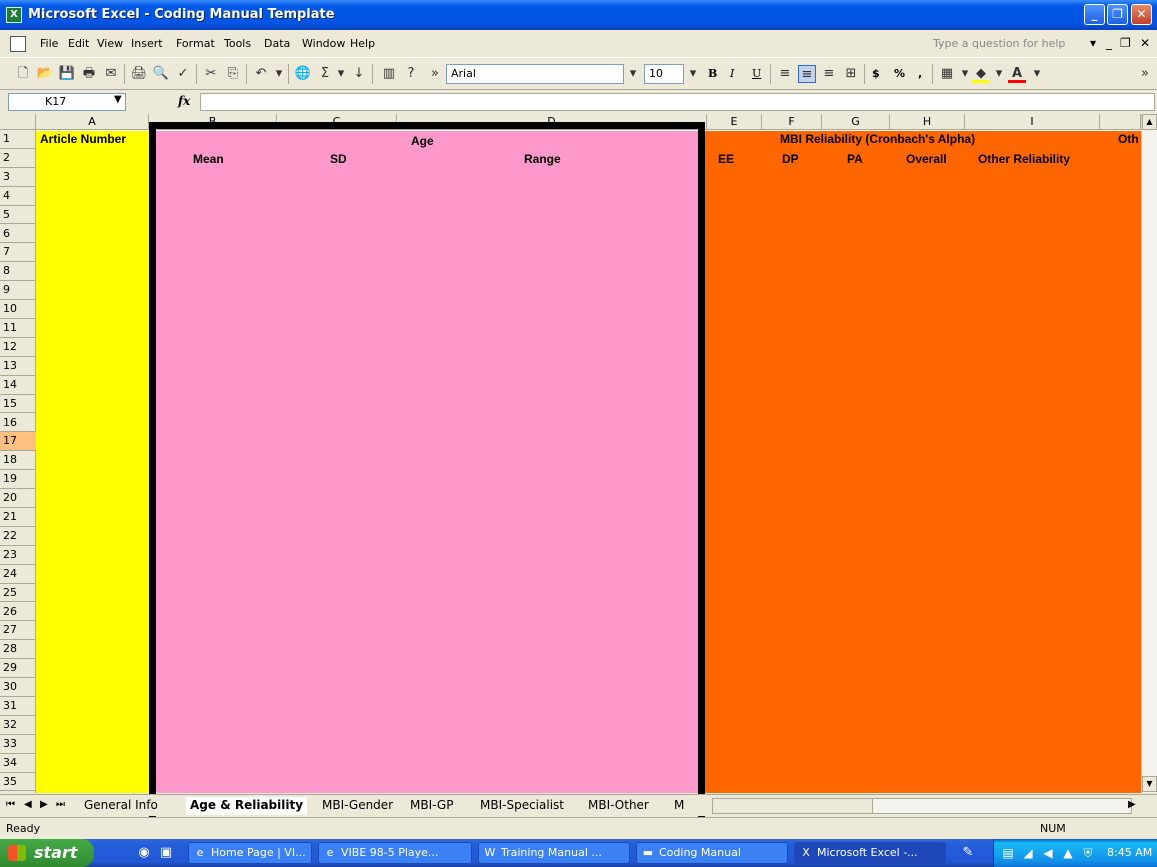  Describe the element at coordinates (435, 74) in the screenshot. I see `toolbar-options-icon: »` at that location.